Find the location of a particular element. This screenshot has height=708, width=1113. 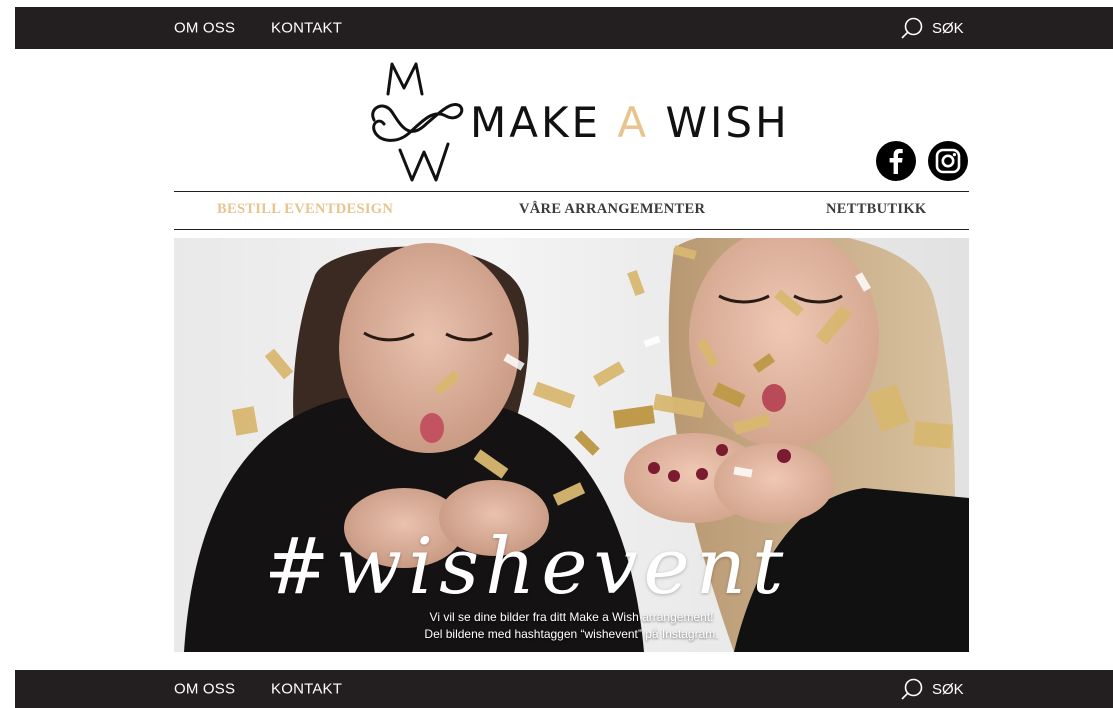

facebook-icon is located at coordinates (896, 161).